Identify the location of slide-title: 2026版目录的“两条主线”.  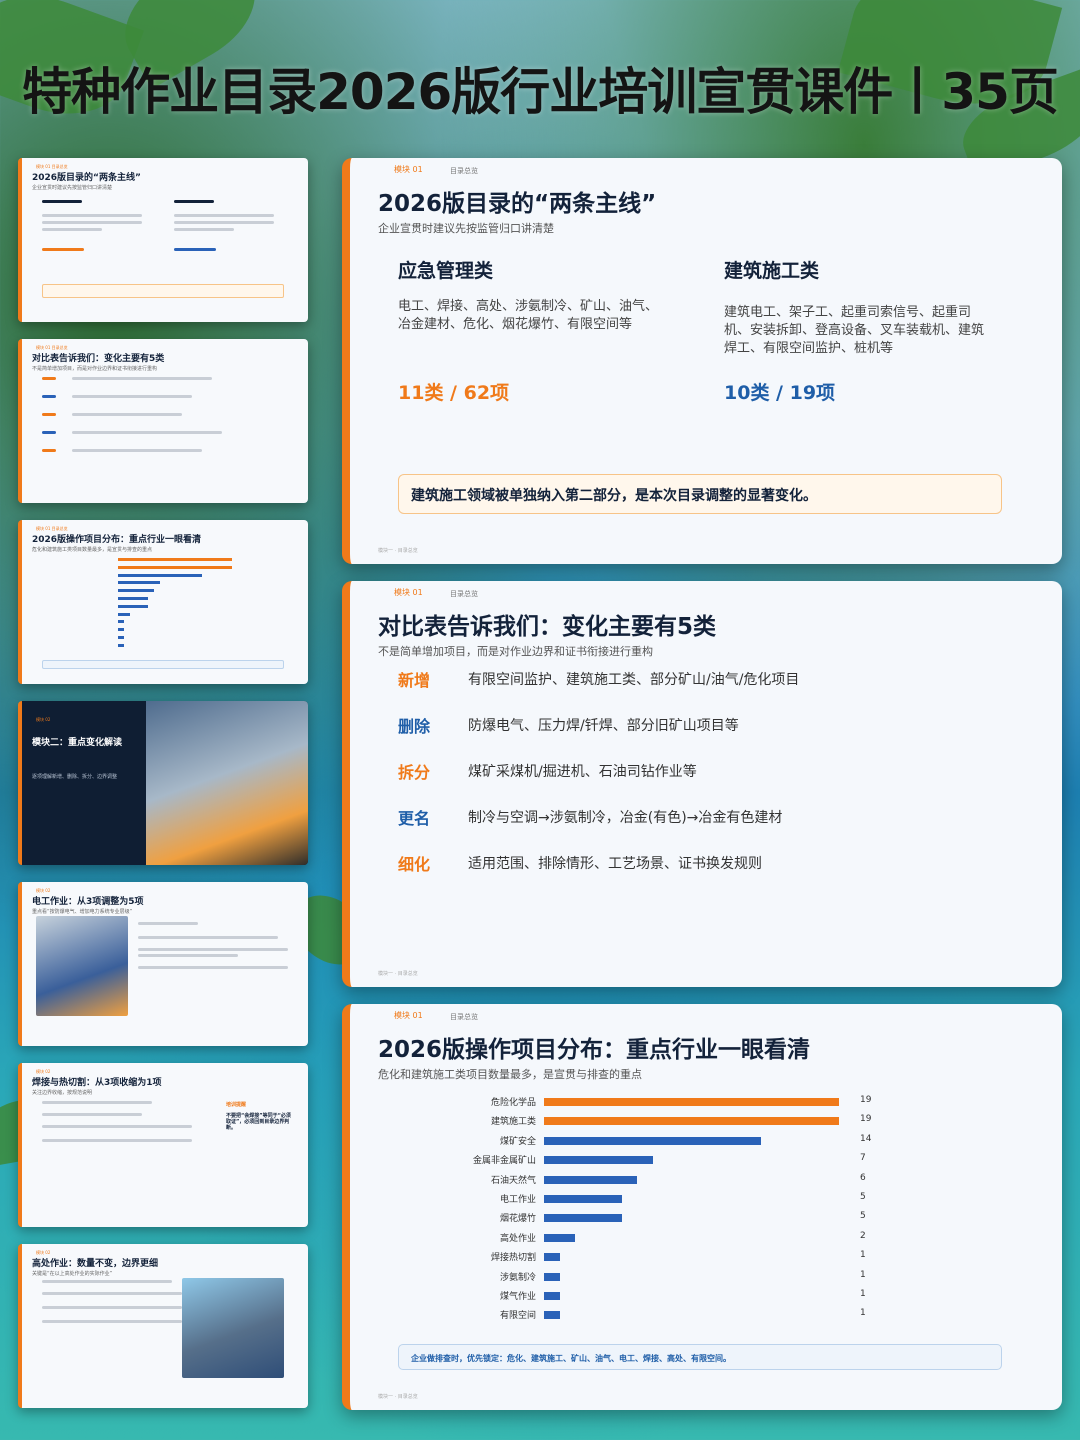
(517, 204).